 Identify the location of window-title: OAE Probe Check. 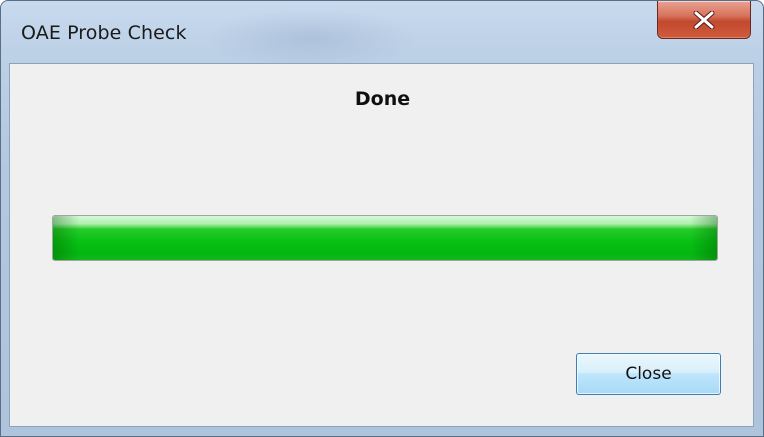
(104, 33).